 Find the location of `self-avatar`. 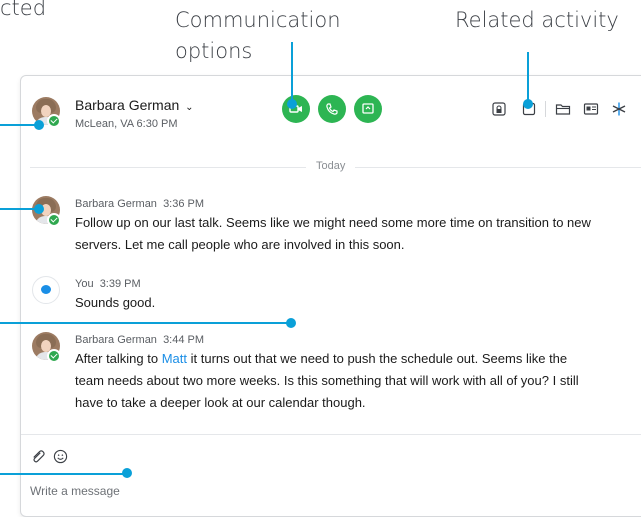

self-avatar is located at coordinates (46, 290).